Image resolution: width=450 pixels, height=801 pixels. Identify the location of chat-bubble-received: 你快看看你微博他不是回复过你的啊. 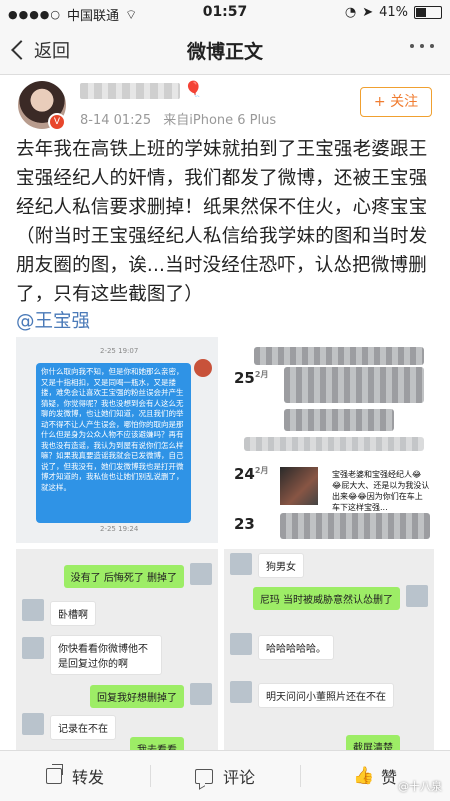
(106, 655).